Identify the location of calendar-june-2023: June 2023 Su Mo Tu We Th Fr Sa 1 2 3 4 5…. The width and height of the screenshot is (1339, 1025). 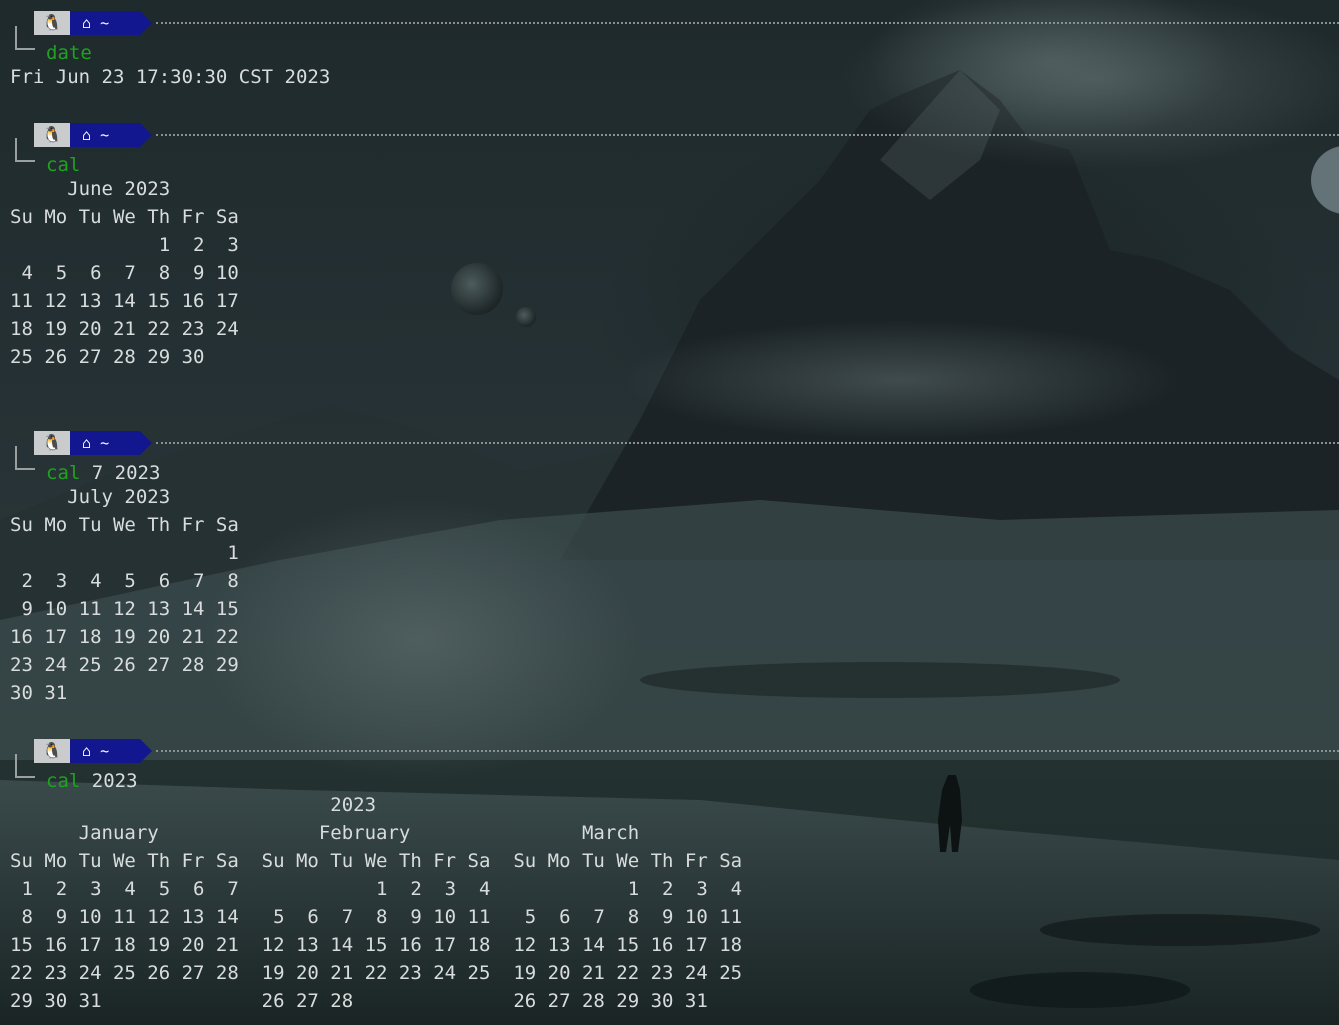
(124, 273).